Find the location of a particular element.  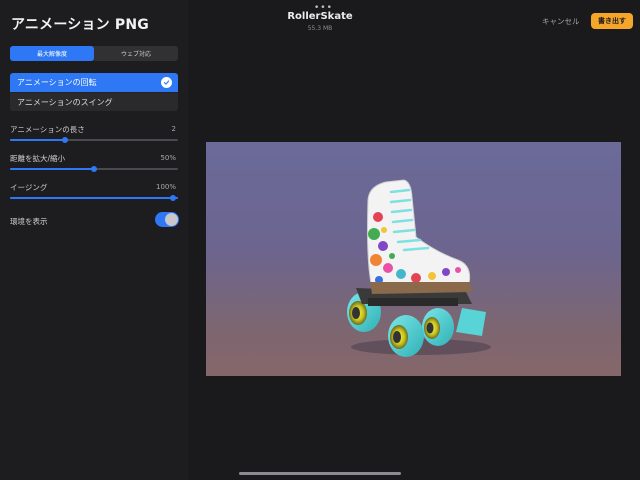

option-rotate-label: アニメーションの回転 is located at coordinates (57, 82).